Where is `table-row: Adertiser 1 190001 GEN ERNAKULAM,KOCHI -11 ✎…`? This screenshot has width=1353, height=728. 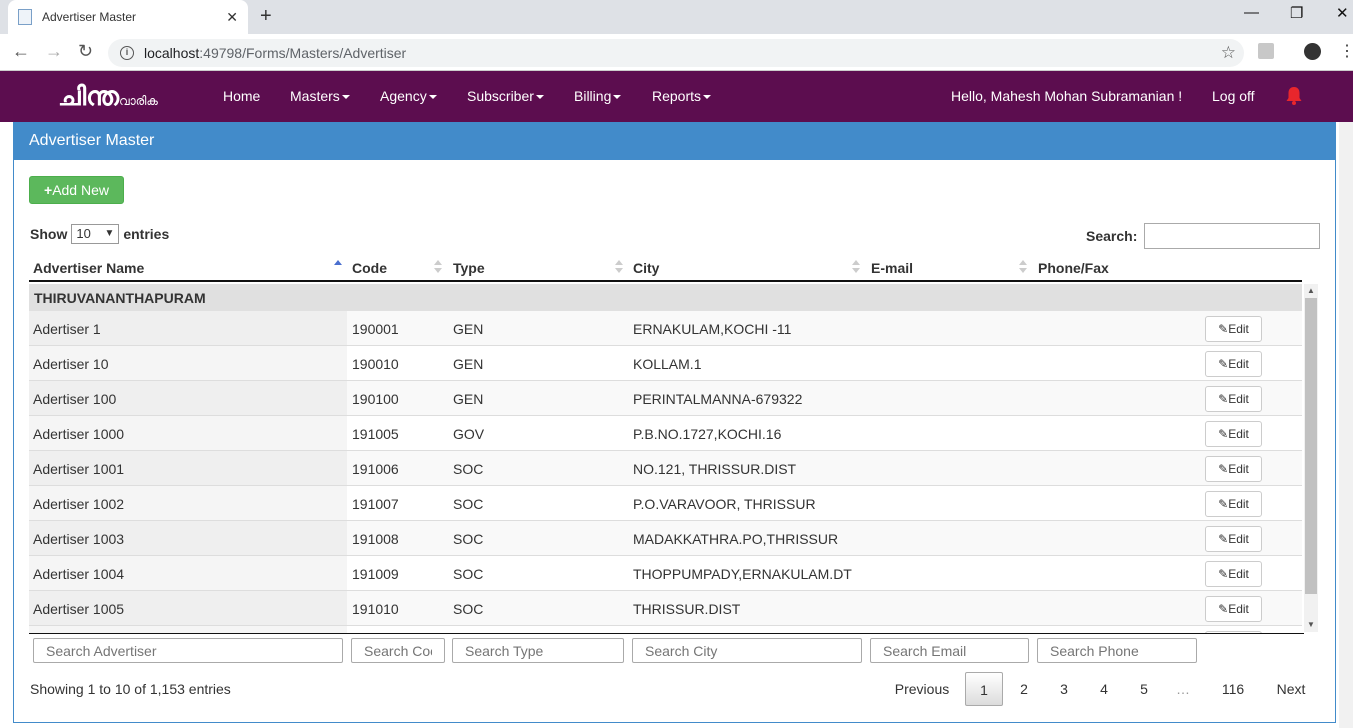 table-row: Adertiser 1 190001 GEN ERNAKULAM,KOCHI -11 ✎… is located at coordinates (665, 328).